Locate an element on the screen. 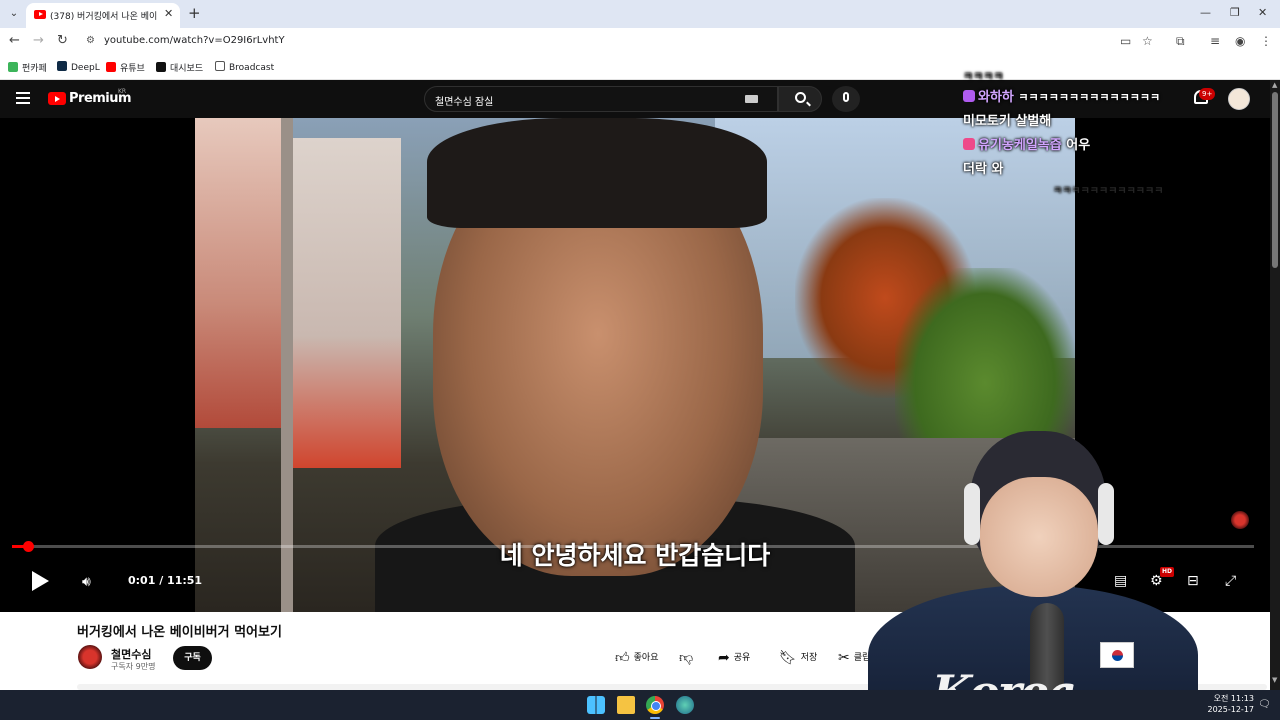 Image resolution: width=1280 pixels, height=720 pixels. bookmark-item-3: 대시보드 is located at coordinates (179, 68).